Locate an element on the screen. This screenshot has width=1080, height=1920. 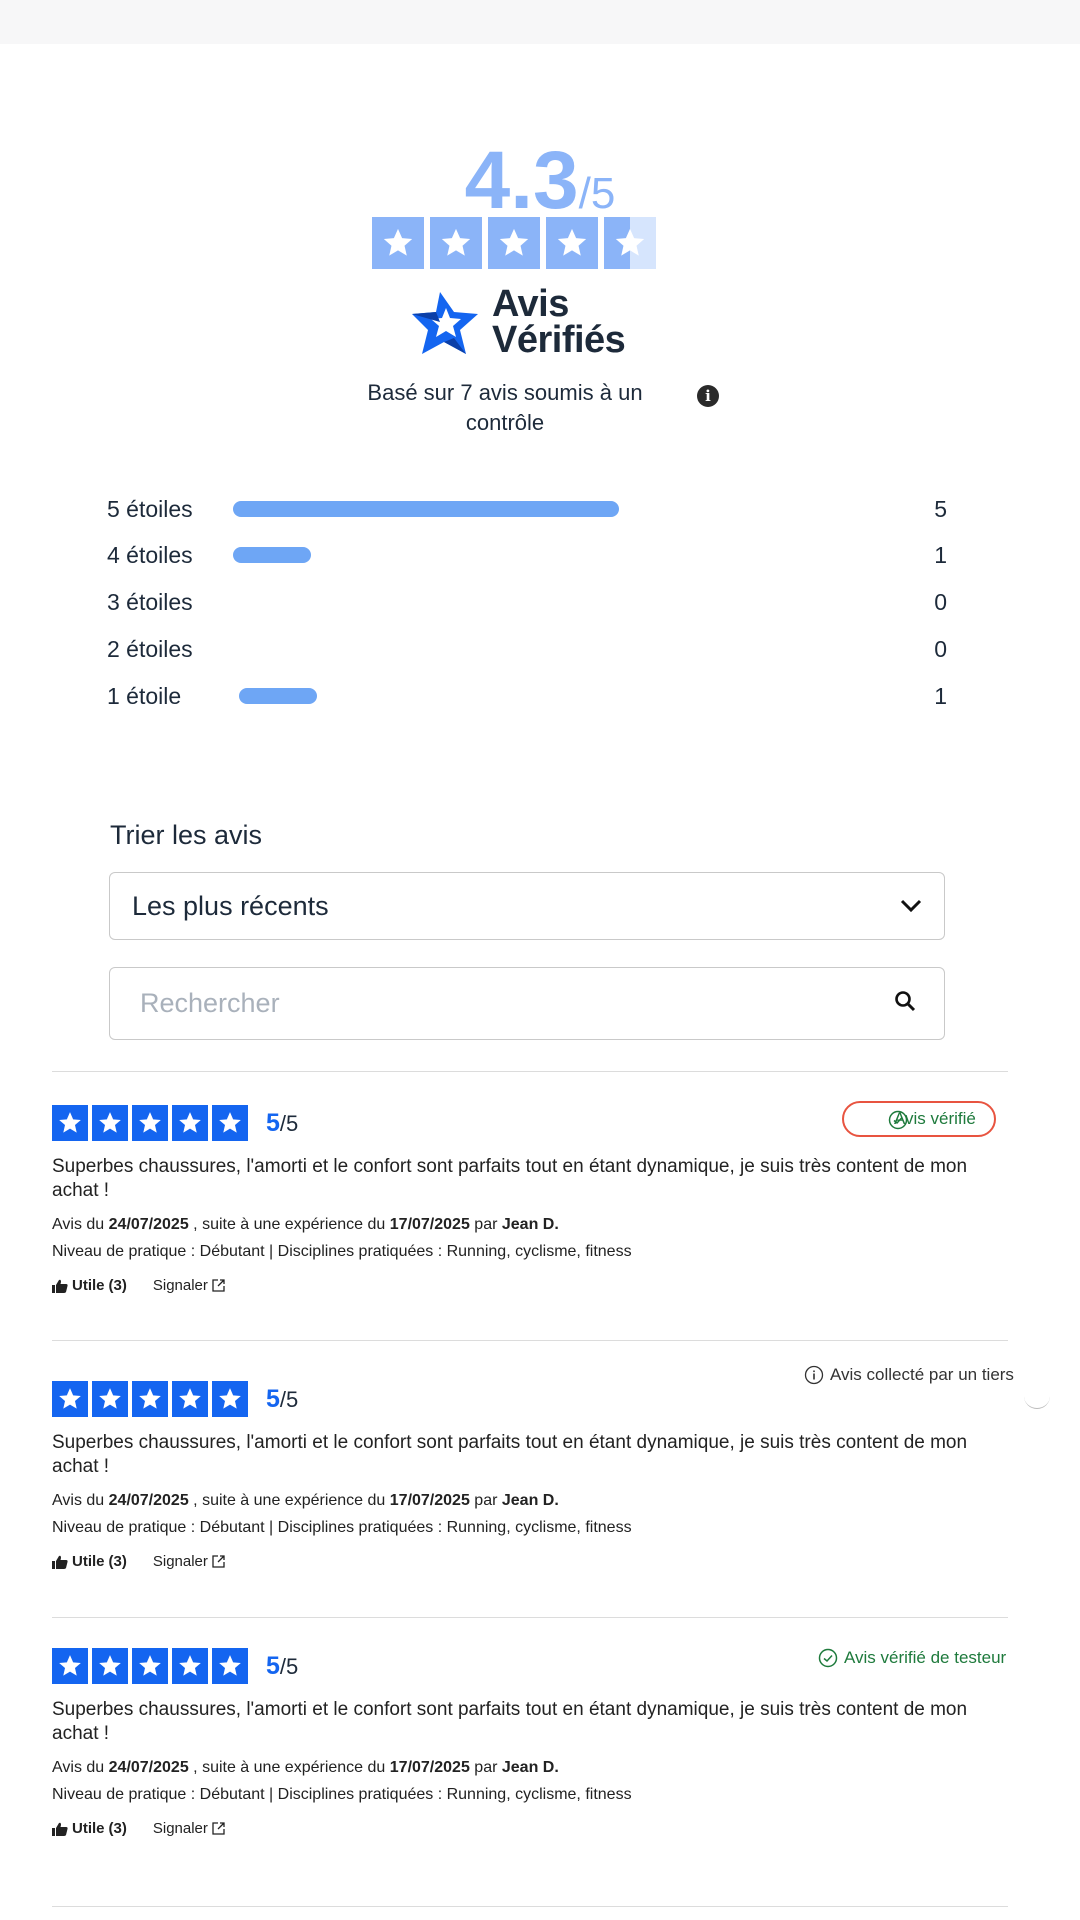
avis-verifies-logo: Avis Vérifiés is located at coordinates (518, 322).